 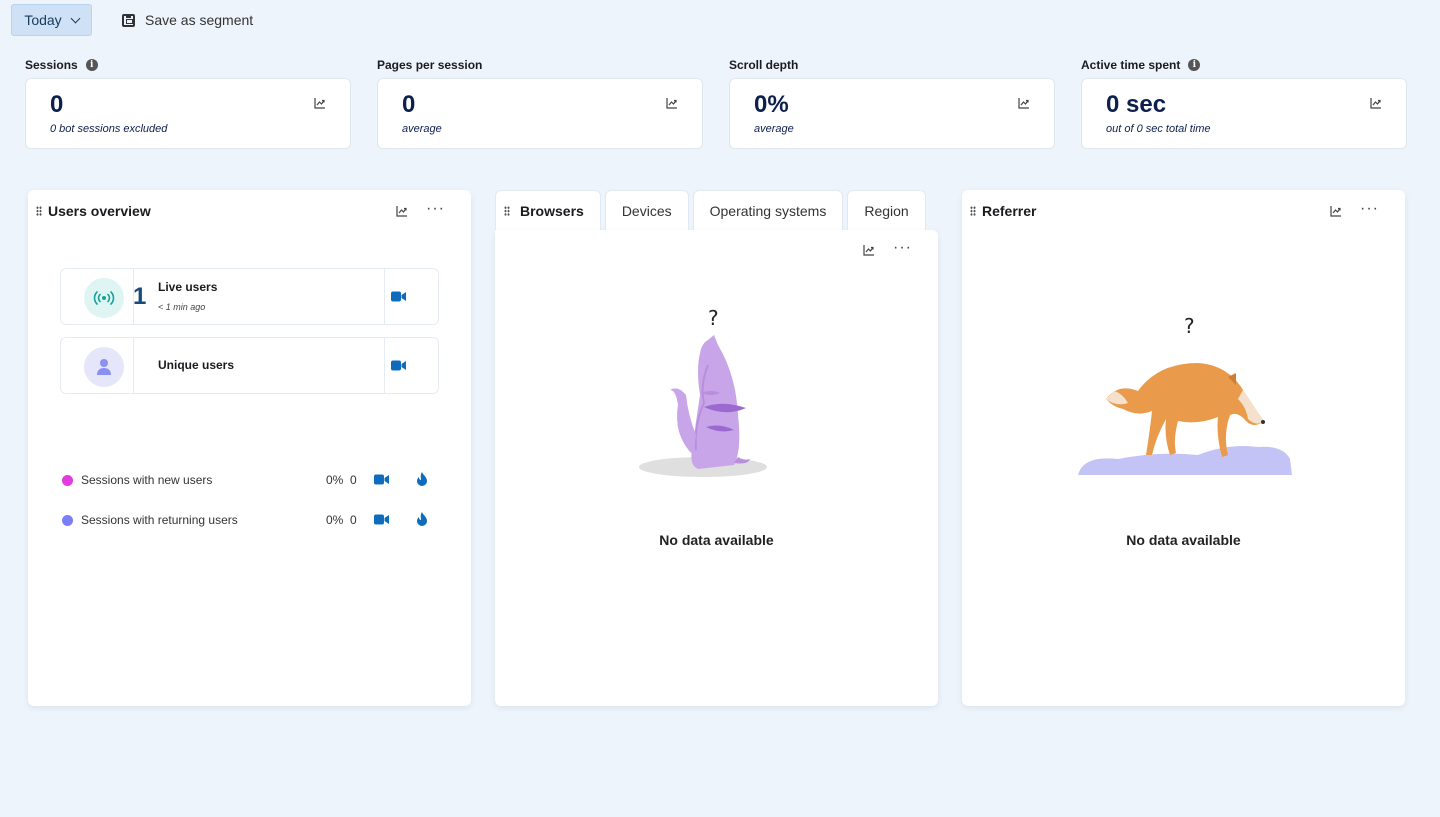 What do you see at coordinates (764, 65) in the screenshot?
I see `metric-title-text: Scroll depth` at bounding box center [764, 65].